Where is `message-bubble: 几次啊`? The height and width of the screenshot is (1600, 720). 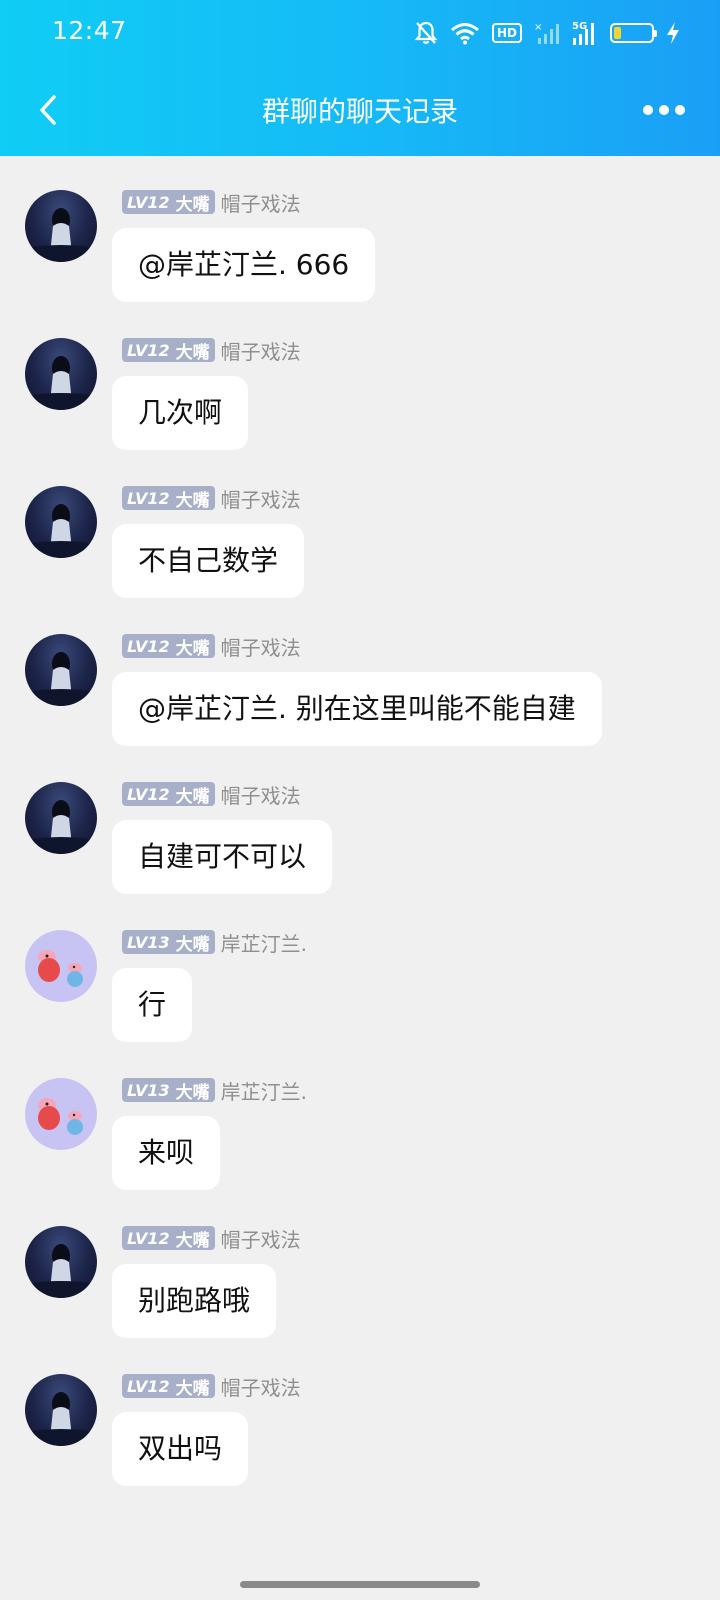
message-bubble: 几次啊 is located at coordinates (180, 413).